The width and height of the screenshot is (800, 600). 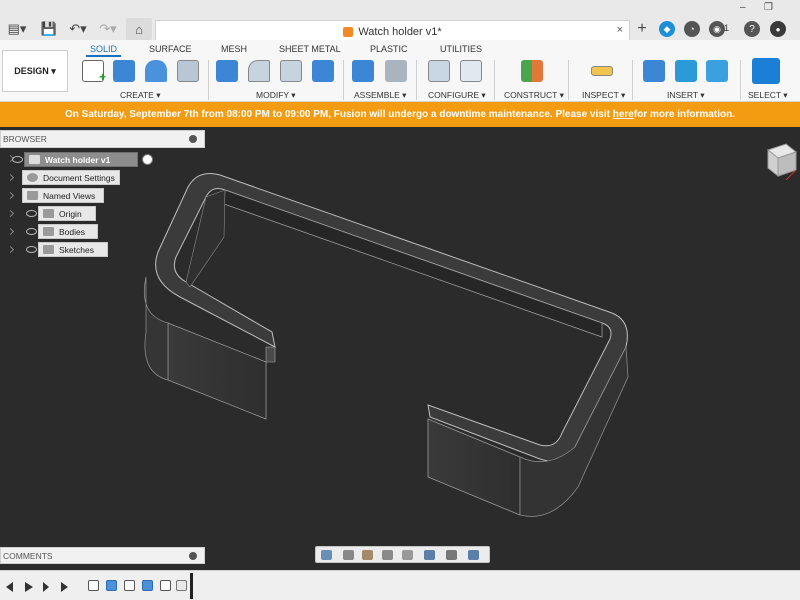 What do you see at coordinates (348, 555) in the screenshot?
I see `look-at-icon` at bounding box center [348, 555].